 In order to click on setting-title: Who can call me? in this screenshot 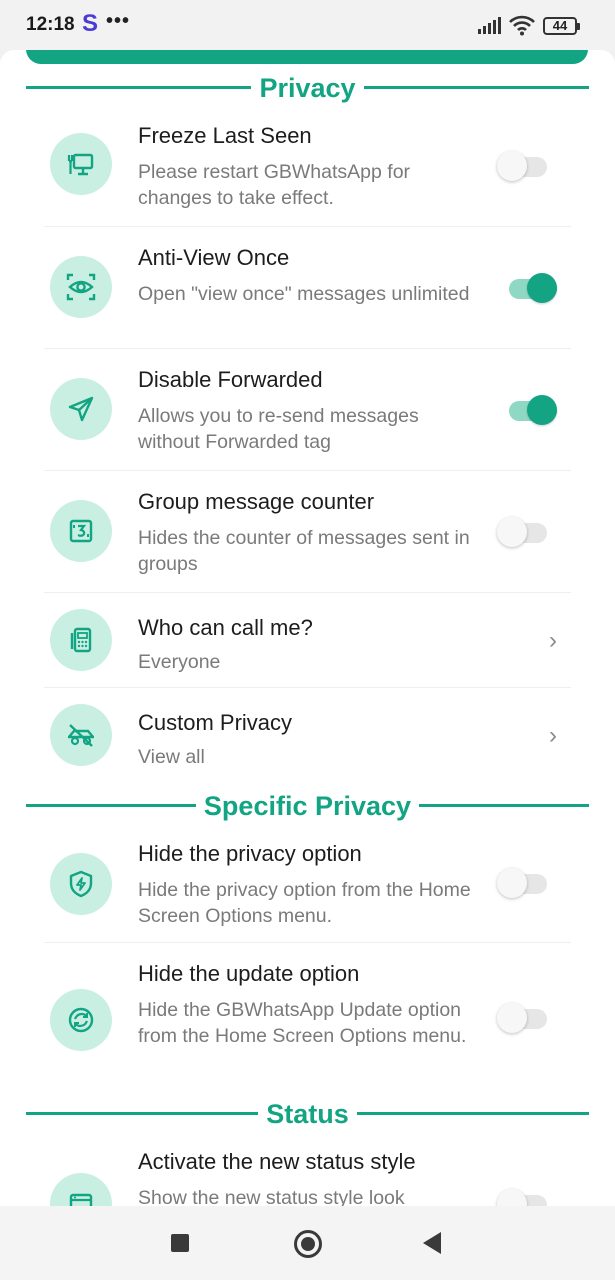, I will do `click(225, 627)`.